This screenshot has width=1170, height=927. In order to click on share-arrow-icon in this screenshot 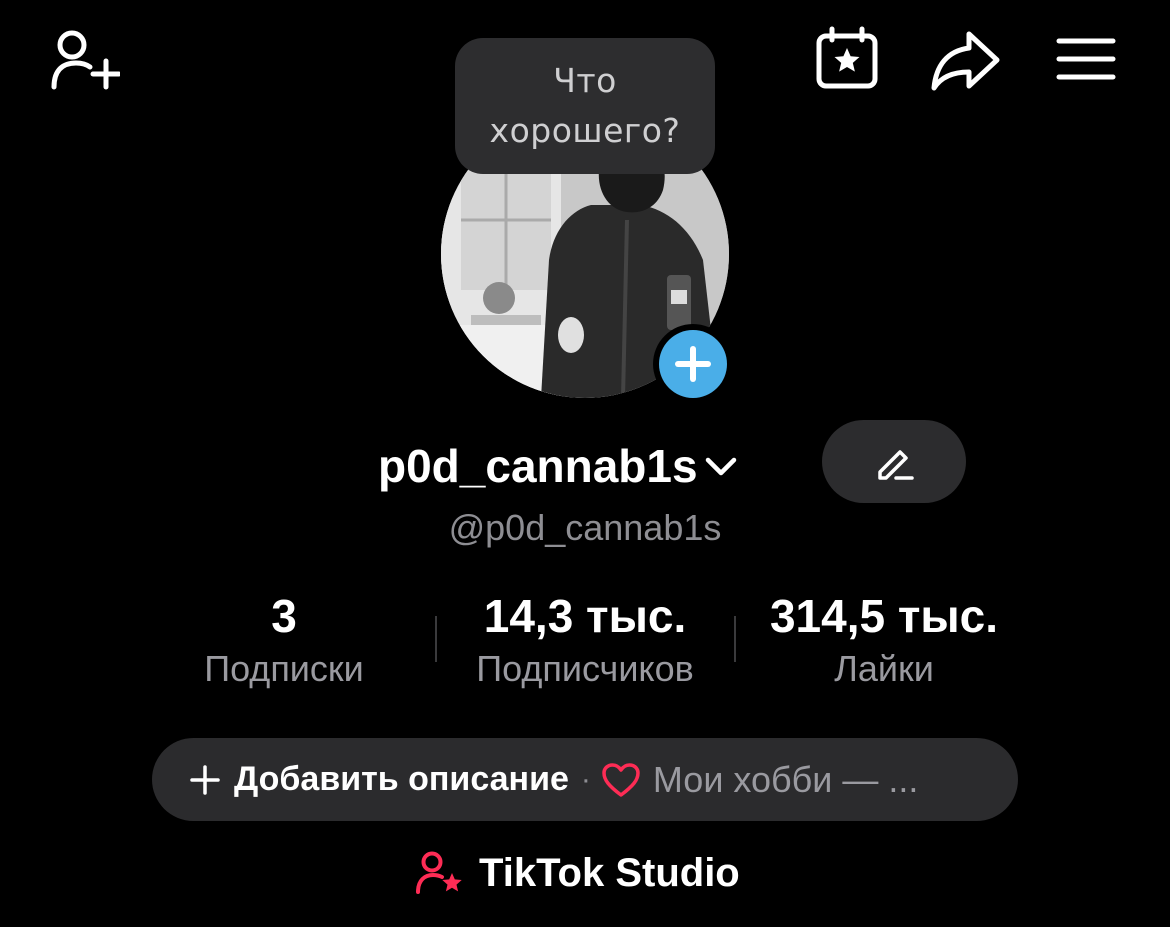, I will do `click(965, 61)`.